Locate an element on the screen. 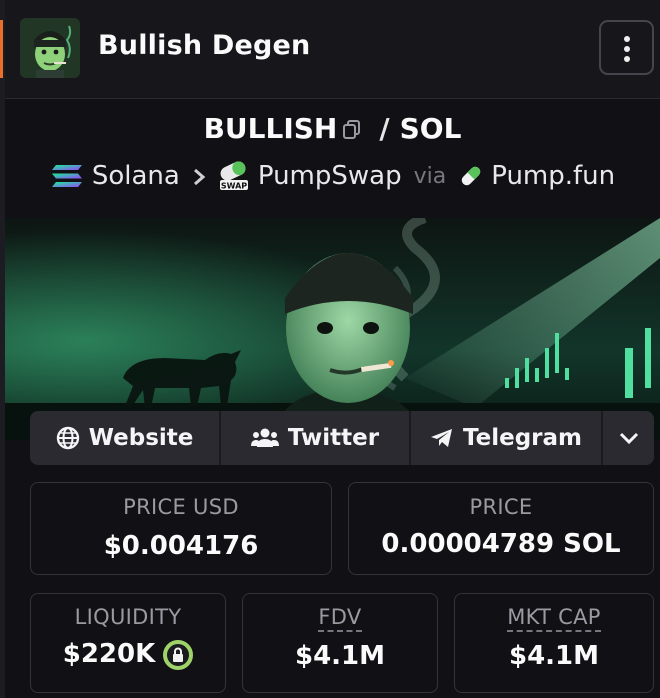 The width and height of the screenshot is (660, 698). base-symbol: BULLISH is located at coordinates (270, 128).